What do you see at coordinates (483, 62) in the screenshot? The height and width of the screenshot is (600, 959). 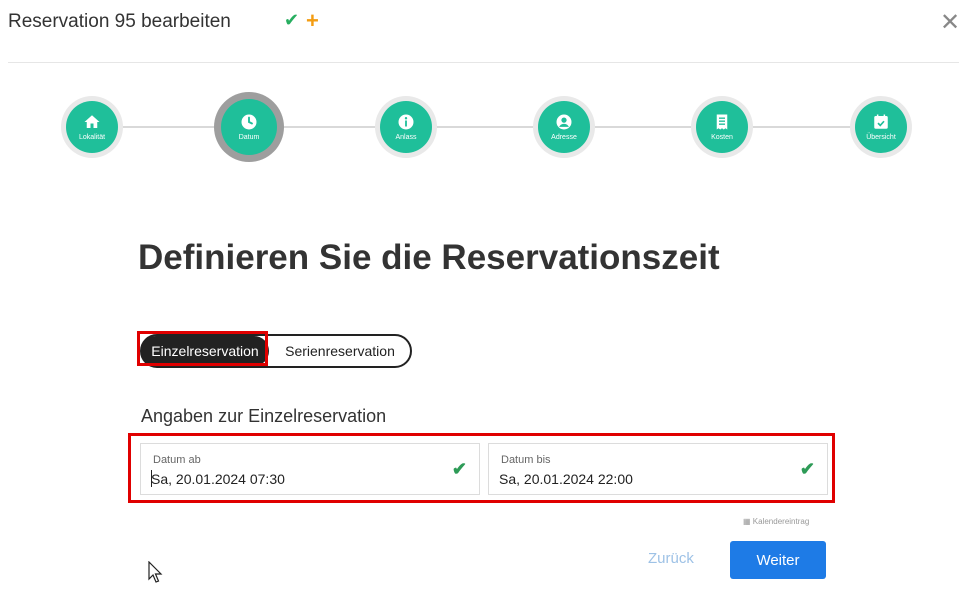 I see `header-divider` at bounding box center [483, 62].